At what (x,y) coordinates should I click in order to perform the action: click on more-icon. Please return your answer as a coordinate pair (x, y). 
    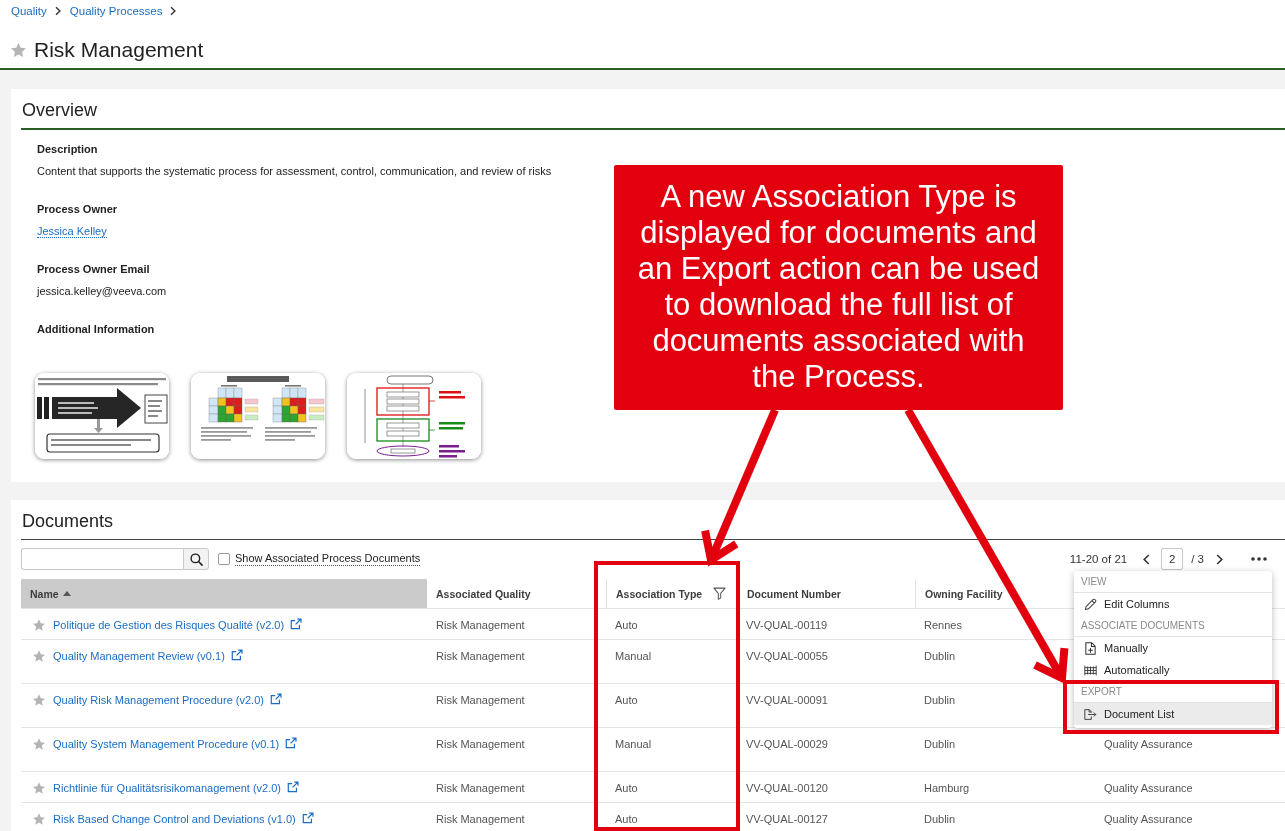
    Looking at the image, I should click on (1259, 559).